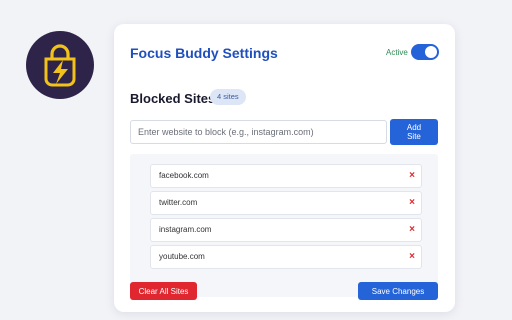  Describe the element at coordinates (431, 52) in the screenshot. I see `toggle-knob` at that location.